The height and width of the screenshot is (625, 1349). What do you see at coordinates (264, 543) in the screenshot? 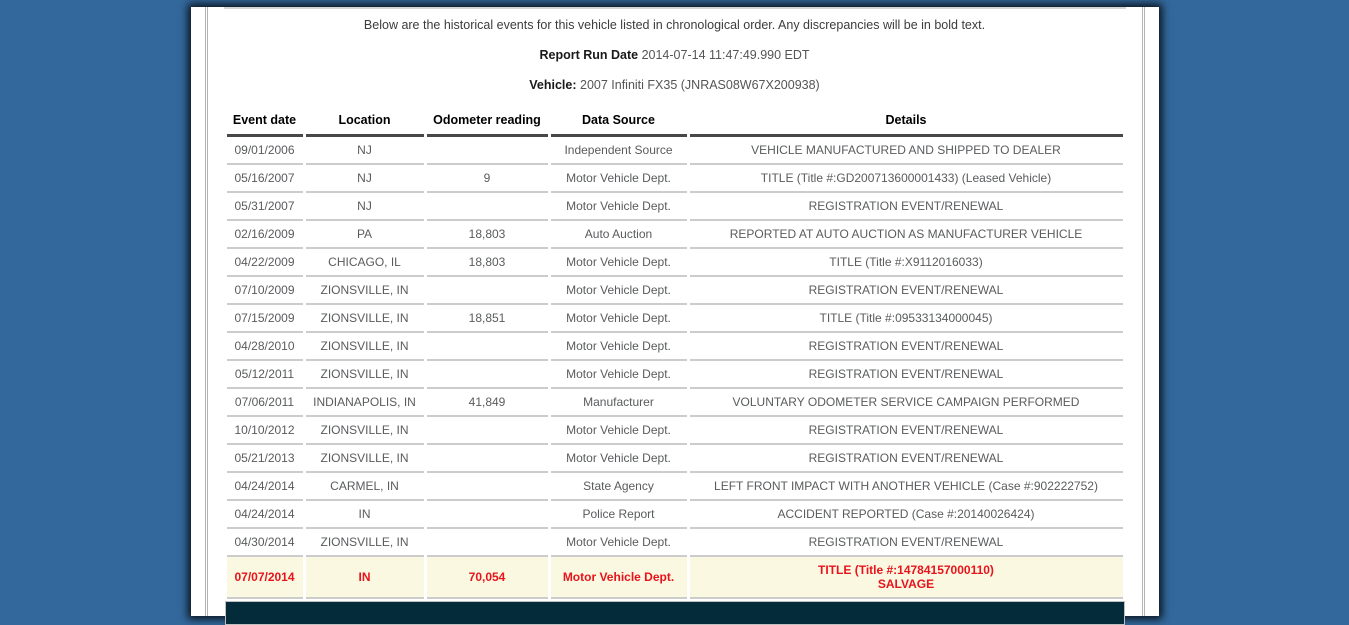
I see `event-date-cell: 04/30/2014` at bounding box center [264, 543].